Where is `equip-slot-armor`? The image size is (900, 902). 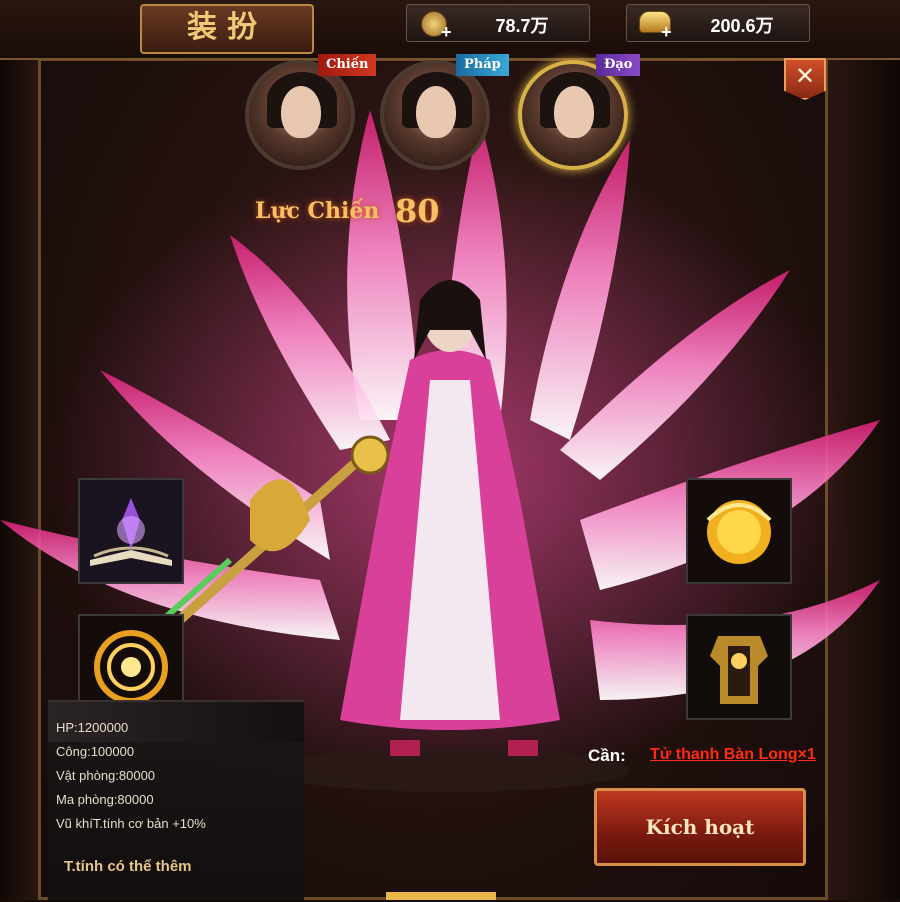
equip-slot-armor is located at coordinates (739, 667).